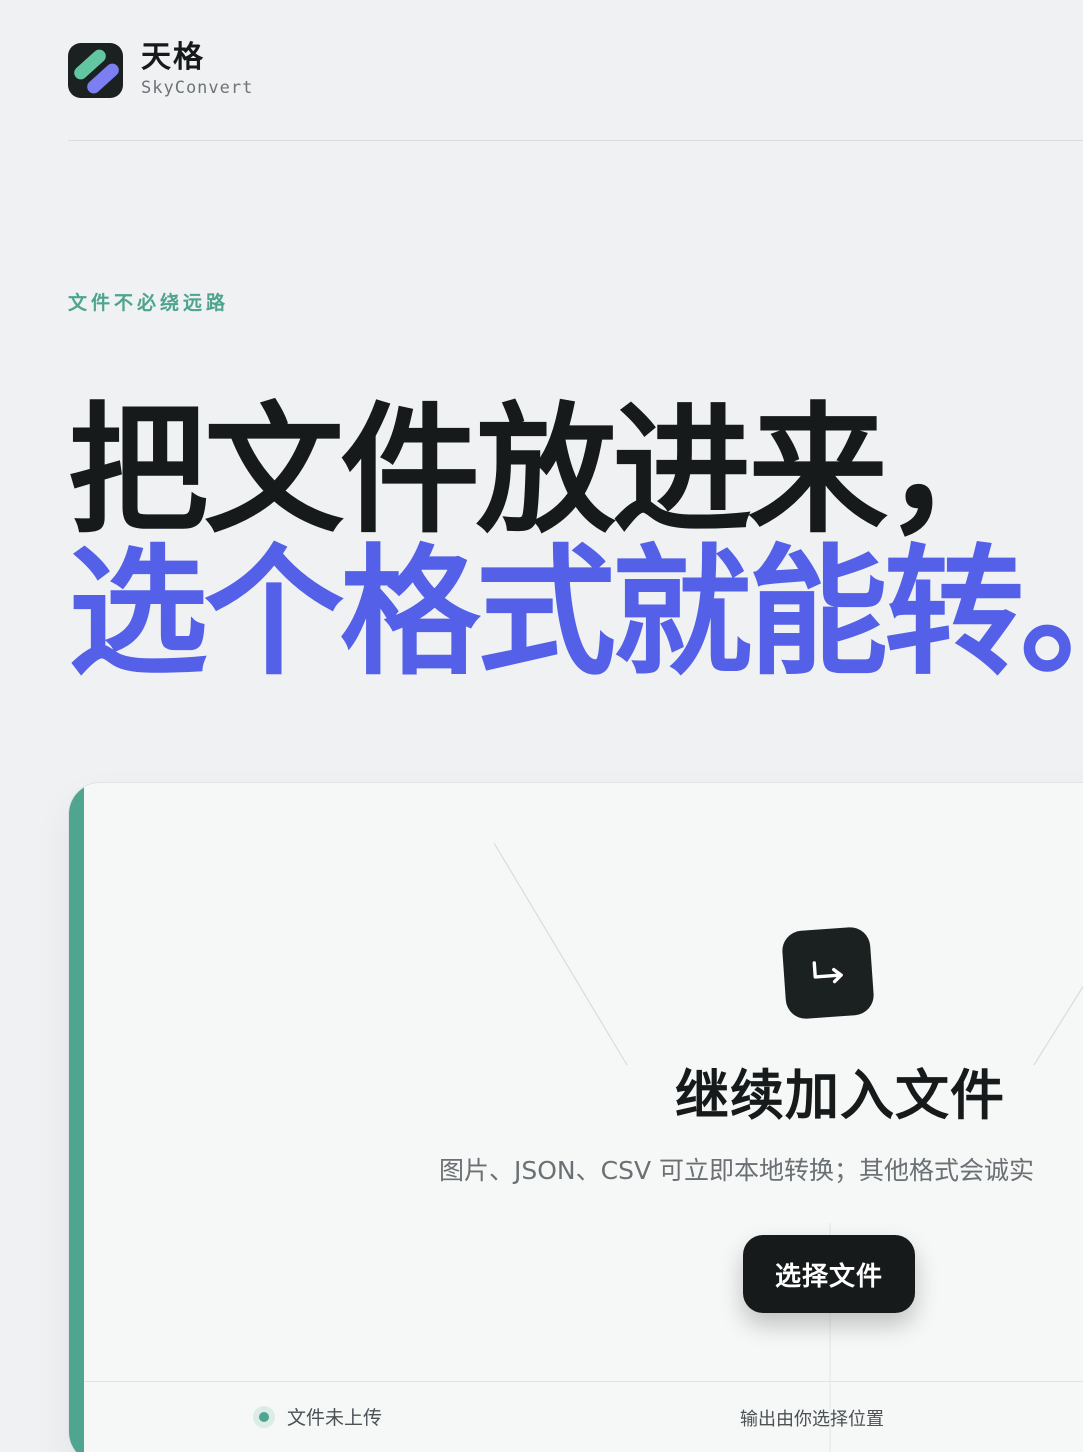 Image resolution: width=1083 pixels, height=1452 pixels. Describe the element at coordinates (149, 303) in the screenshot. I see `hero-eyebrow: 文件不必绕远路` at that location.